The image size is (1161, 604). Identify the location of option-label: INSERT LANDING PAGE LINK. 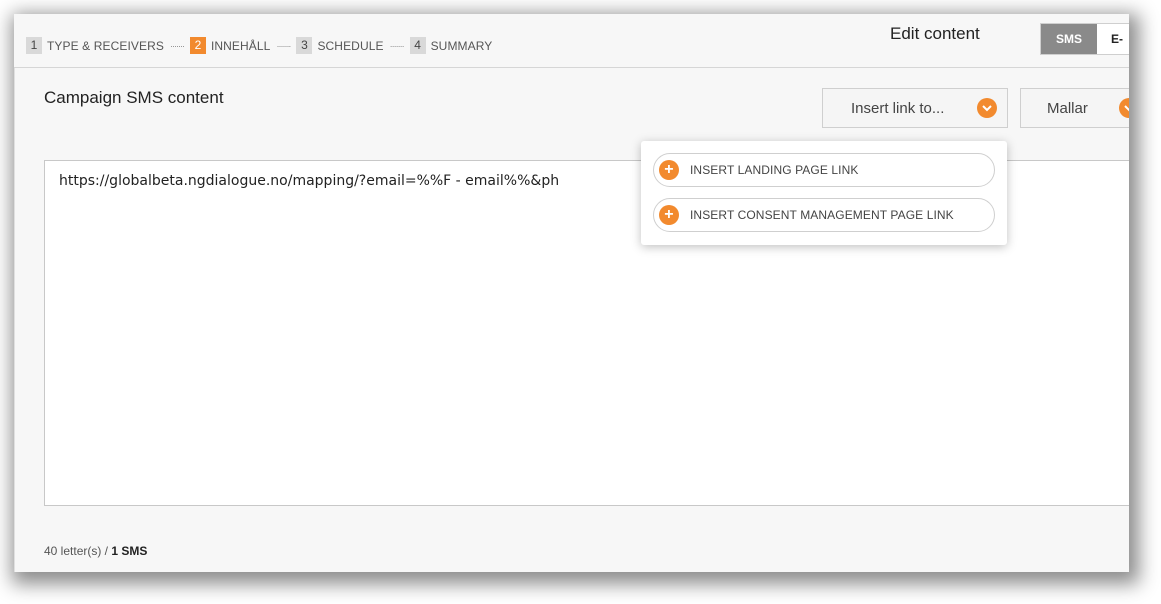
(774, 170).